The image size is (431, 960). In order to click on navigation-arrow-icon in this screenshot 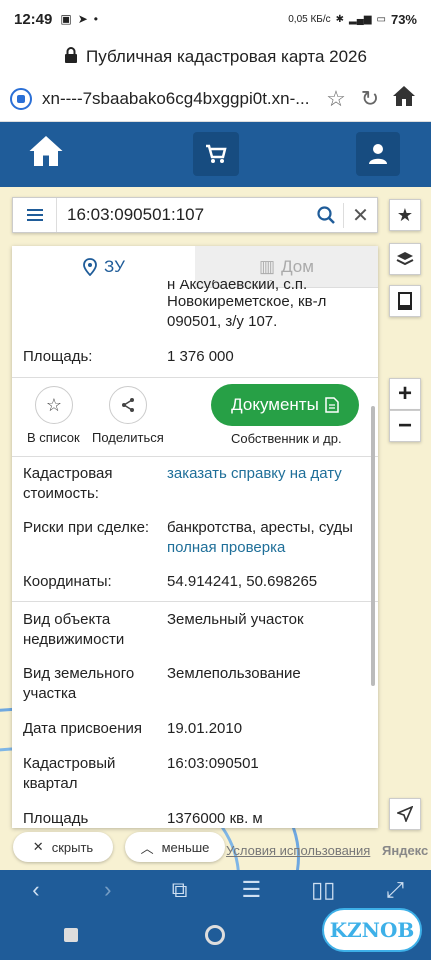, I will do `click(405, 814)`.